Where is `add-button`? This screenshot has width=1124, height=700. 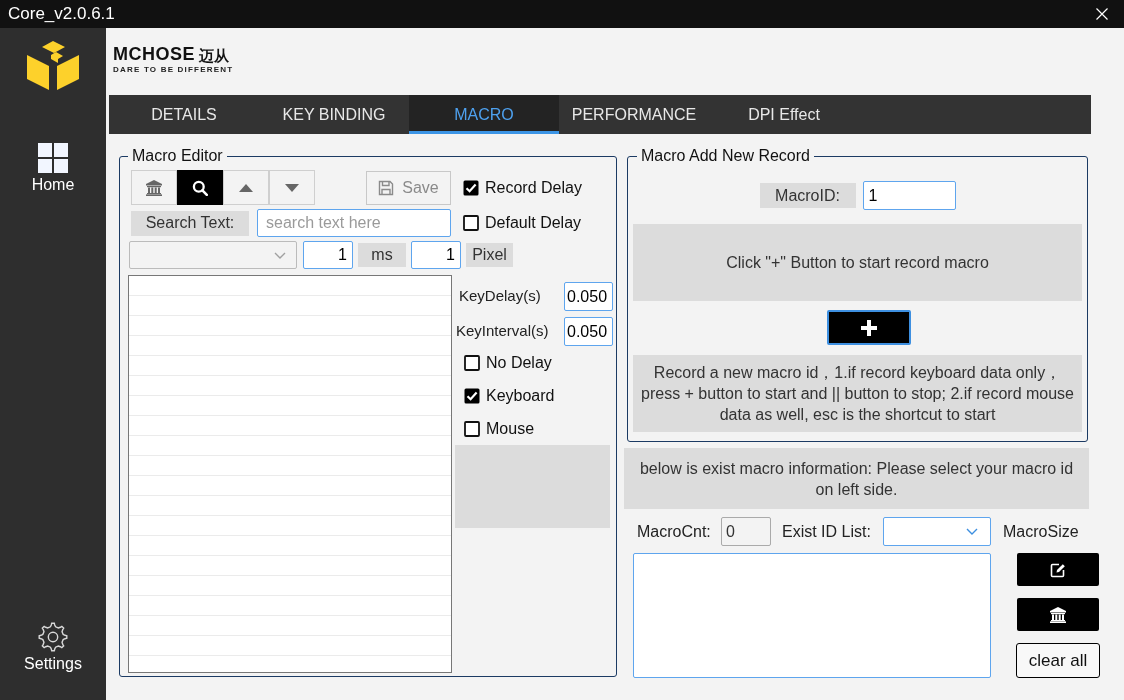 add-button is located at coordinates (868, 327).